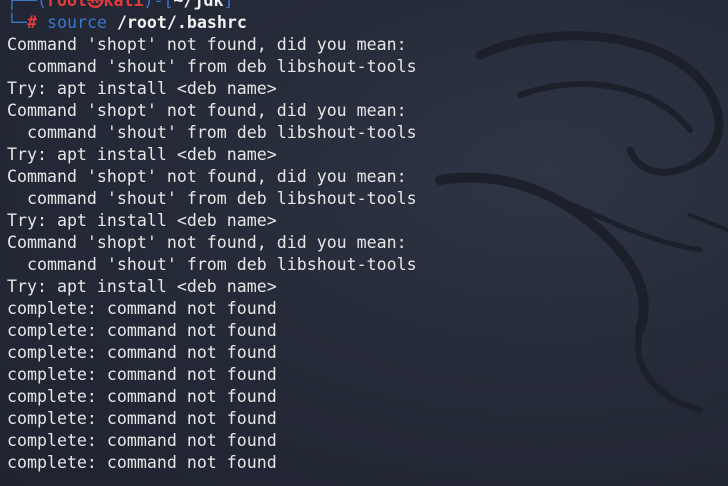 The image size is (728, 486). Describe the element at coordinates (198, 5) in the screenshot. I see `prompt-cwd: ~/jdk` at that location.